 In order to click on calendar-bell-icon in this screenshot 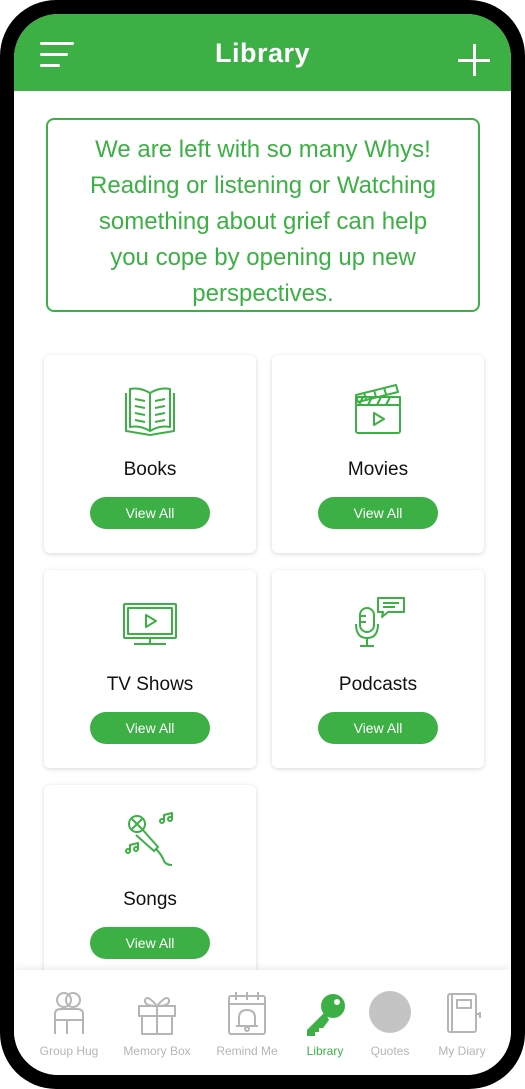, I will do `click(247, 1013)`.